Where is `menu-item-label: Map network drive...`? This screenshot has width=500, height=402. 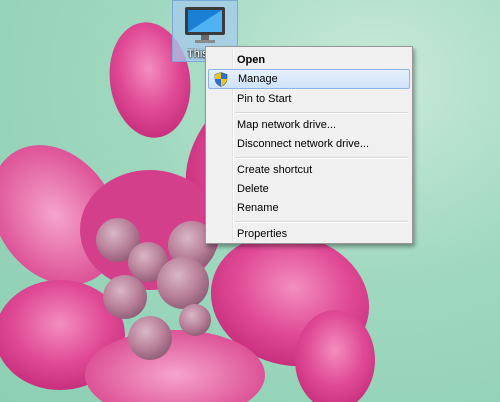
menu-item-label: Map network drive... is located at coordinates (287, 125).